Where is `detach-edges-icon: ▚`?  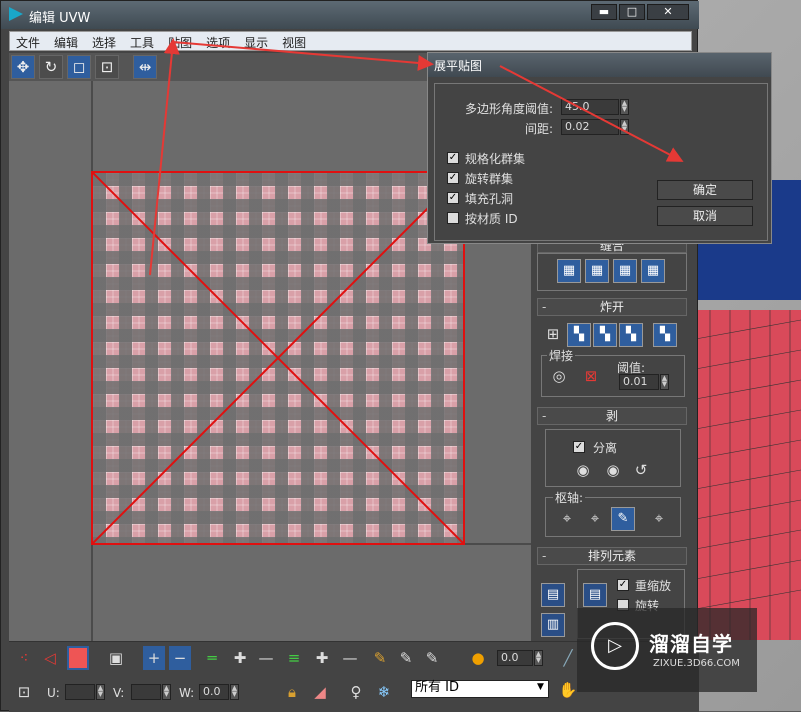
detach-edges-icon: ▚ is located at coordinates (631, 335).